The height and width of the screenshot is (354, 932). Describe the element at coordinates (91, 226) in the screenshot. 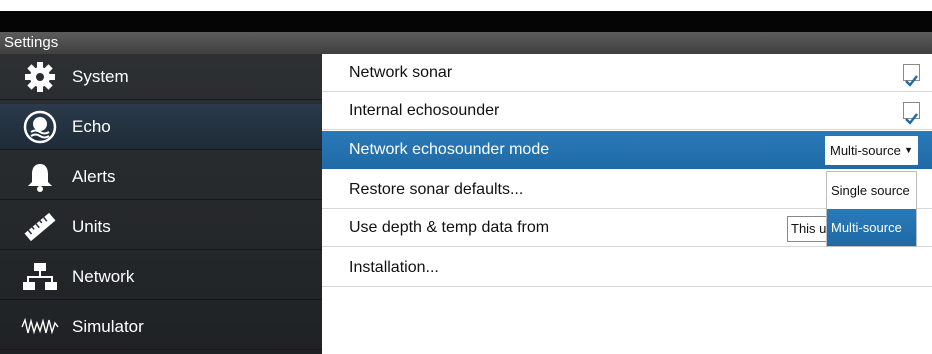

I see `sidebar-item-label: Units` at that location.